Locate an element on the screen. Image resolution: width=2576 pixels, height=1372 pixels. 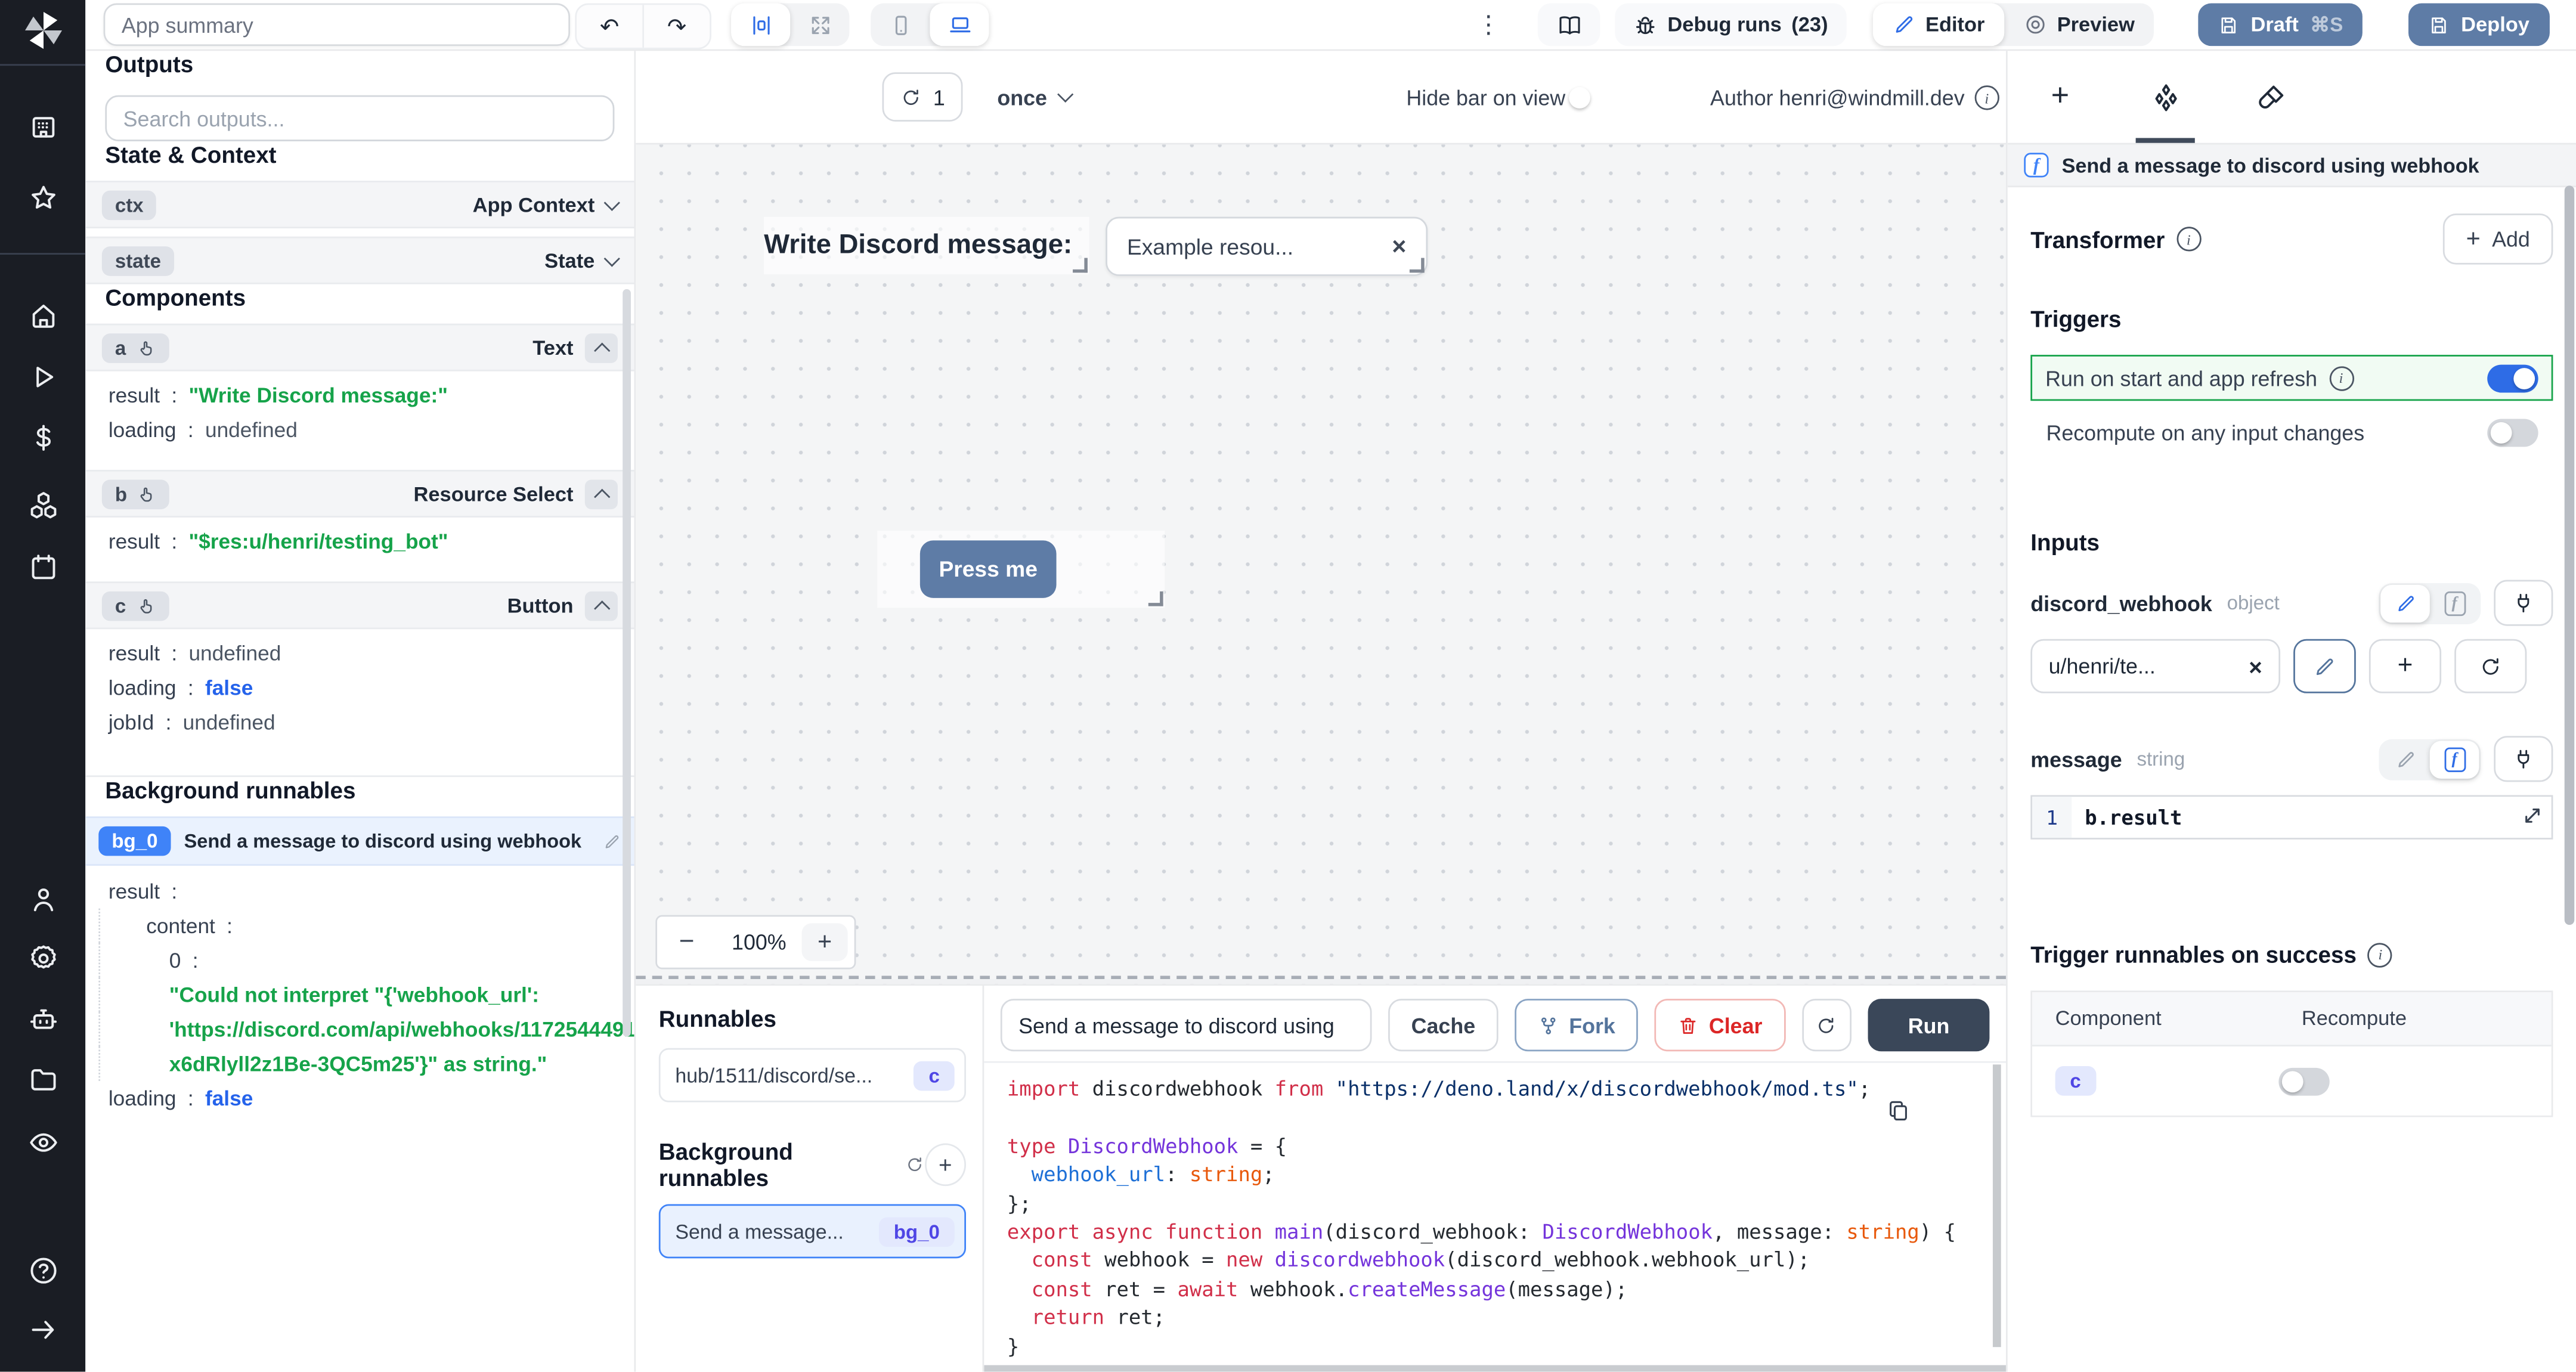
run-on-start-toggle is located at coordinates (2512, 378).